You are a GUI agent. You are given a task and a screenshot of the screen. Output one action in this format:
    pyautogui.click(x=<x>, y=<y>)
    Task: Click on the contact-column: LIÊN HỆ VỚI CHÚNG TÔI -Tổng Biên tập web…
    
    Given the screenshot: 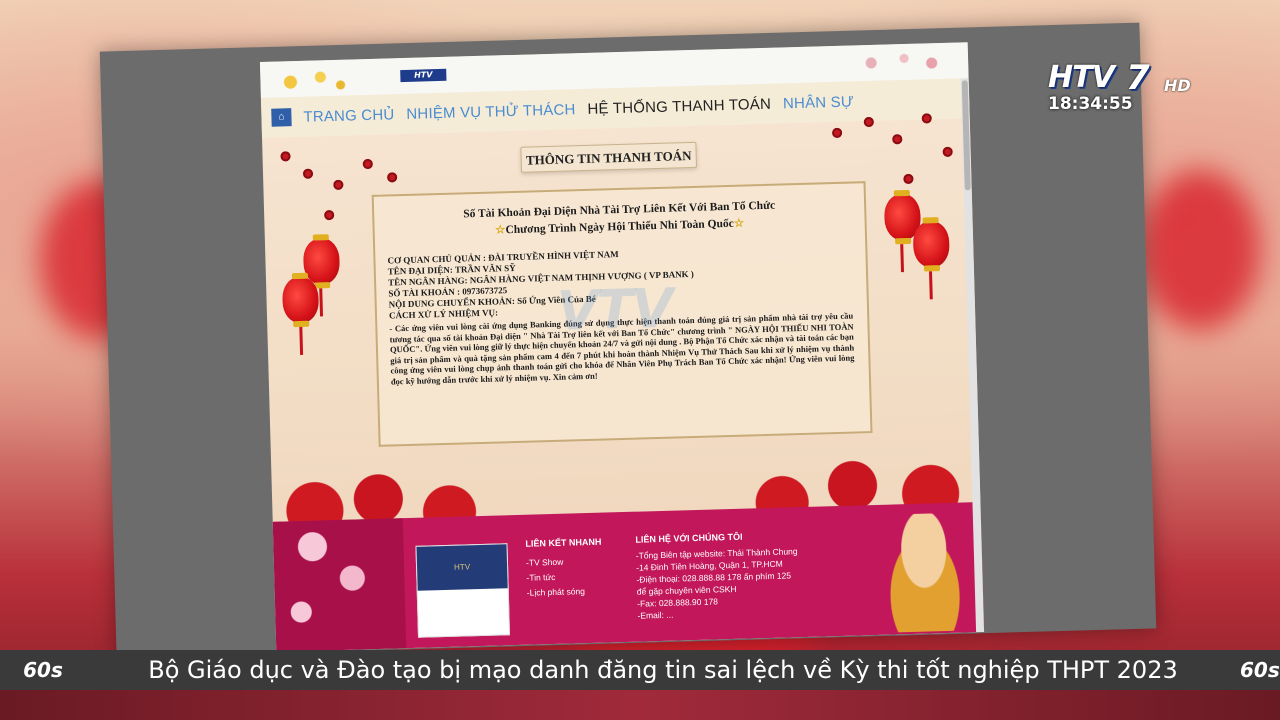 What is the action you would take?
    pyautogui.click(x=716, y=576)
    